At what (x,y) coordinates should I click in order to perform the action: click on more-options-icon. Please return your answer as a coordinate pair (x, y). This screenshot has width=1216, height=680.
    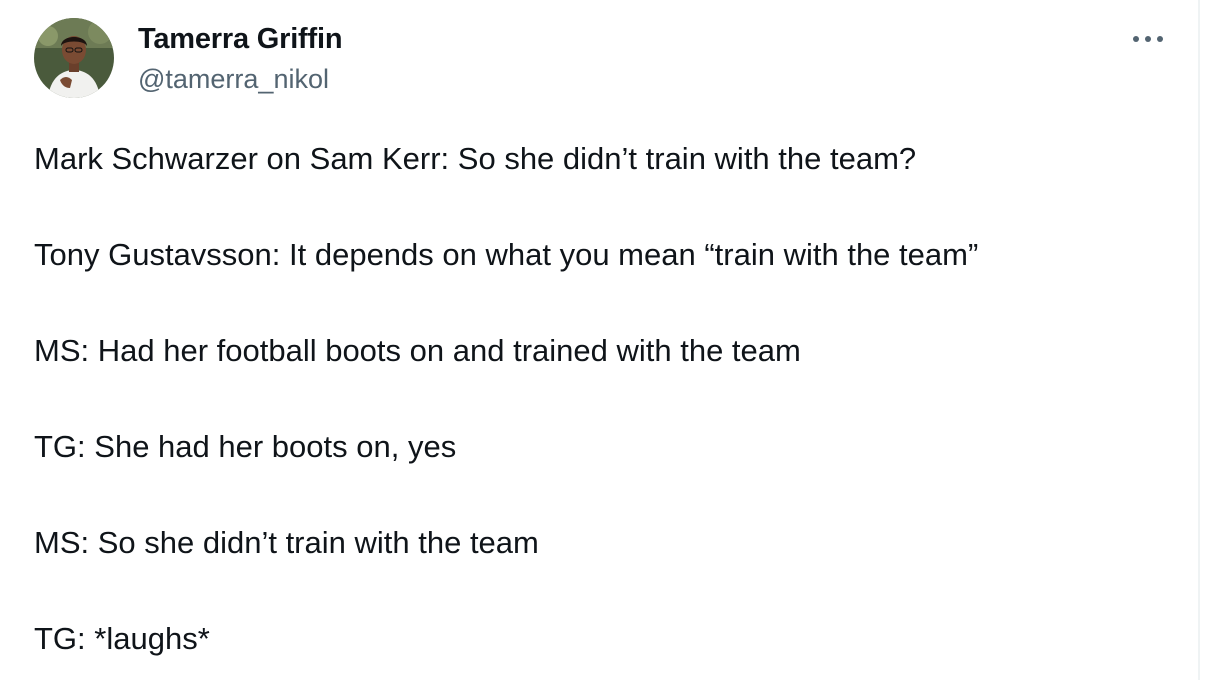
    Looking at the image, I should click on (1148, 39).